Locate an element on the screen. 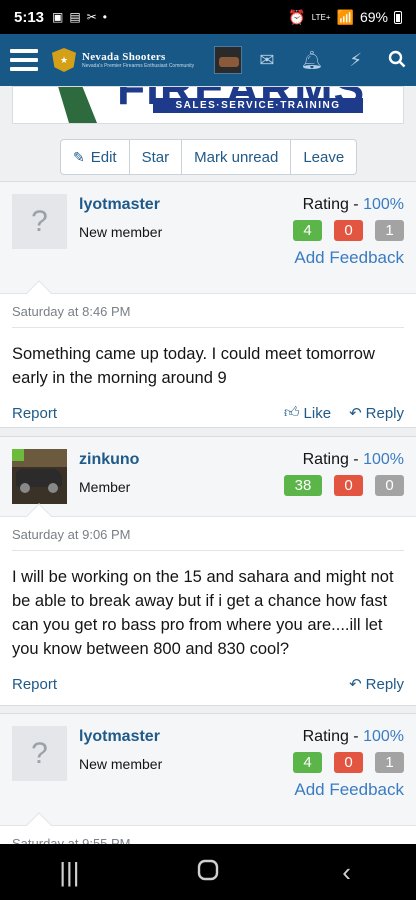  battery-icon is located at coordinates (398, 17).